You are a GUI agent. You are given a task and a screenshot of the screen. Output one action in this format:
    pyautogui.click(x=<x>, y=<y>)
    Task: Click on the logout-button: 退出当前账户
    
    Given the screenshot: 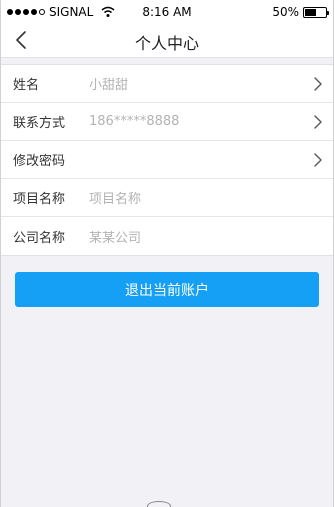 What is the action you would take?
    pyautogui.click(x=167, y=289)
    